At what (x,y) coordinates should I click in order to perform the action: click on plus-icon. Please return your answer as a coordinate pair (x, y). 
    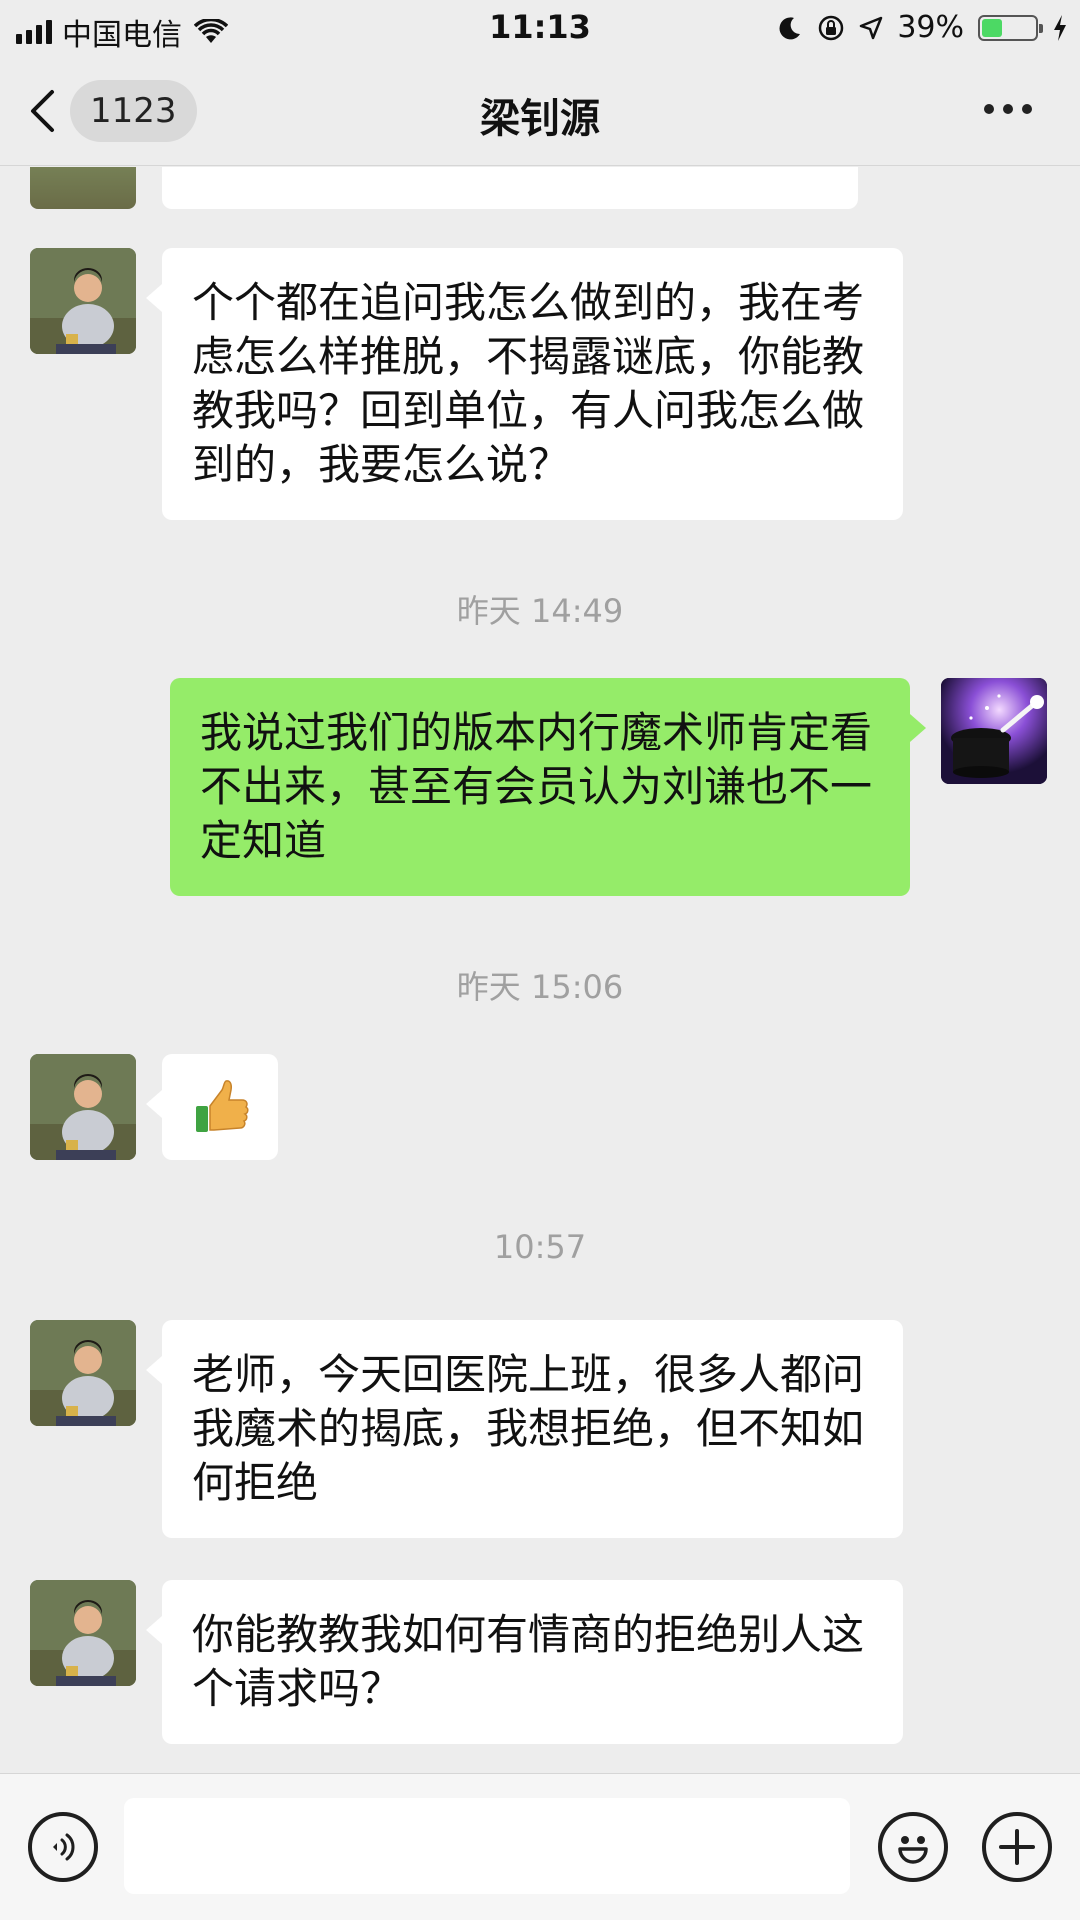
    Looking at the image, I should click on (1017, 1847).